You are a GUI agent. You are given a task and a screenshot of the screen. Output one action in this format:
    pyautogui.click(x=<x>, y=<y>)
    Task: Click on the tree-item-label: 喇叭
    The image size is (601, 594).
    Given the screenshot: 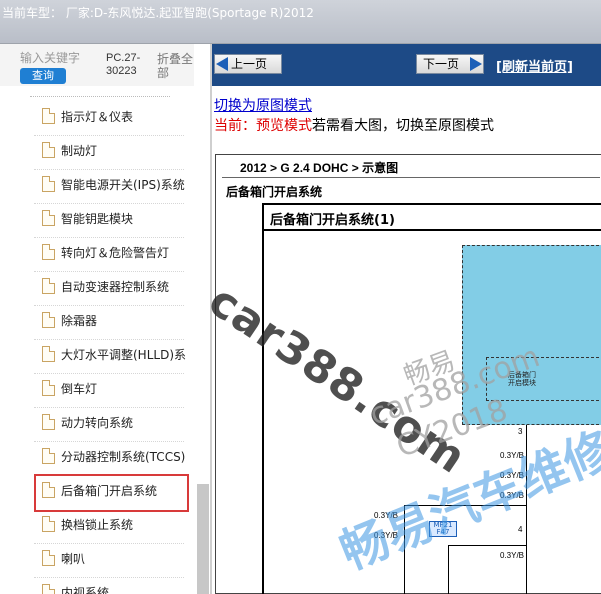 What is the action you would take?
    pyautogui.click(x=73, y=559)
    